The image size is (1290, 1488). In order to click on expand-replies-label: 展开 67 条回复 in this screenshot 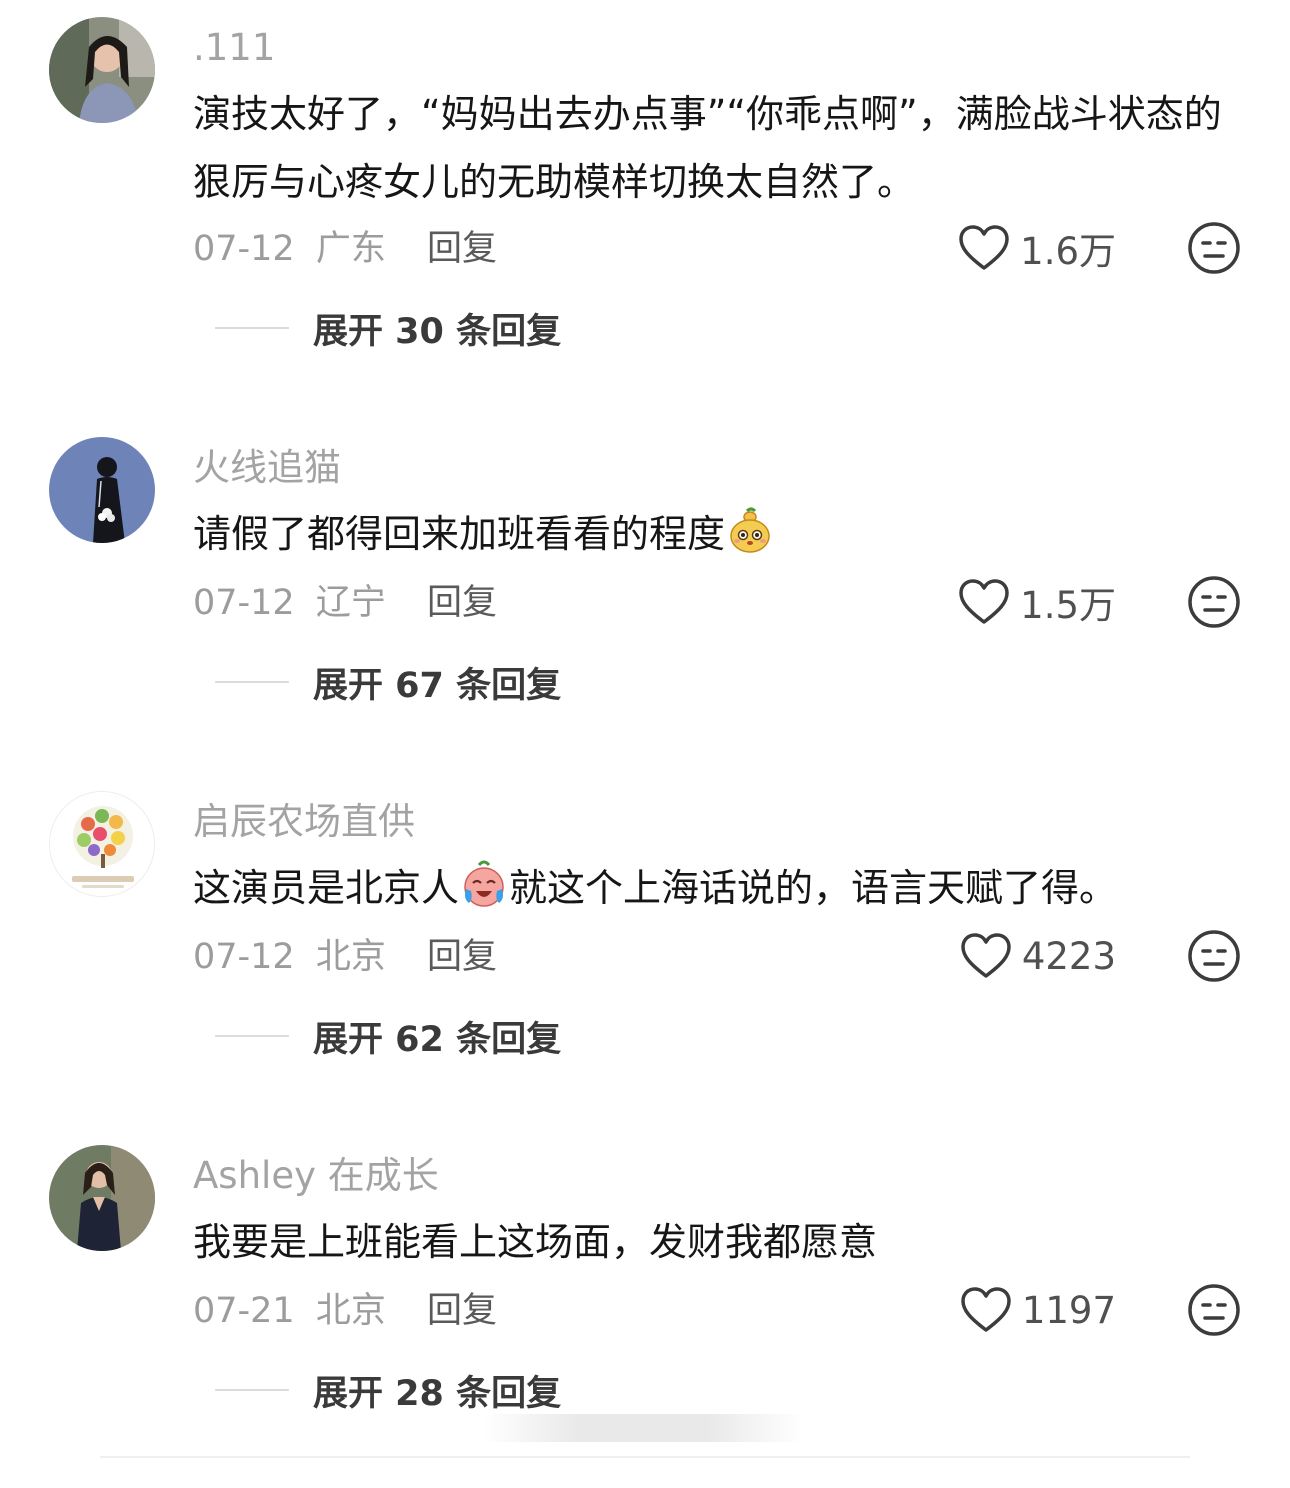, I will do `click(437, 685)`.